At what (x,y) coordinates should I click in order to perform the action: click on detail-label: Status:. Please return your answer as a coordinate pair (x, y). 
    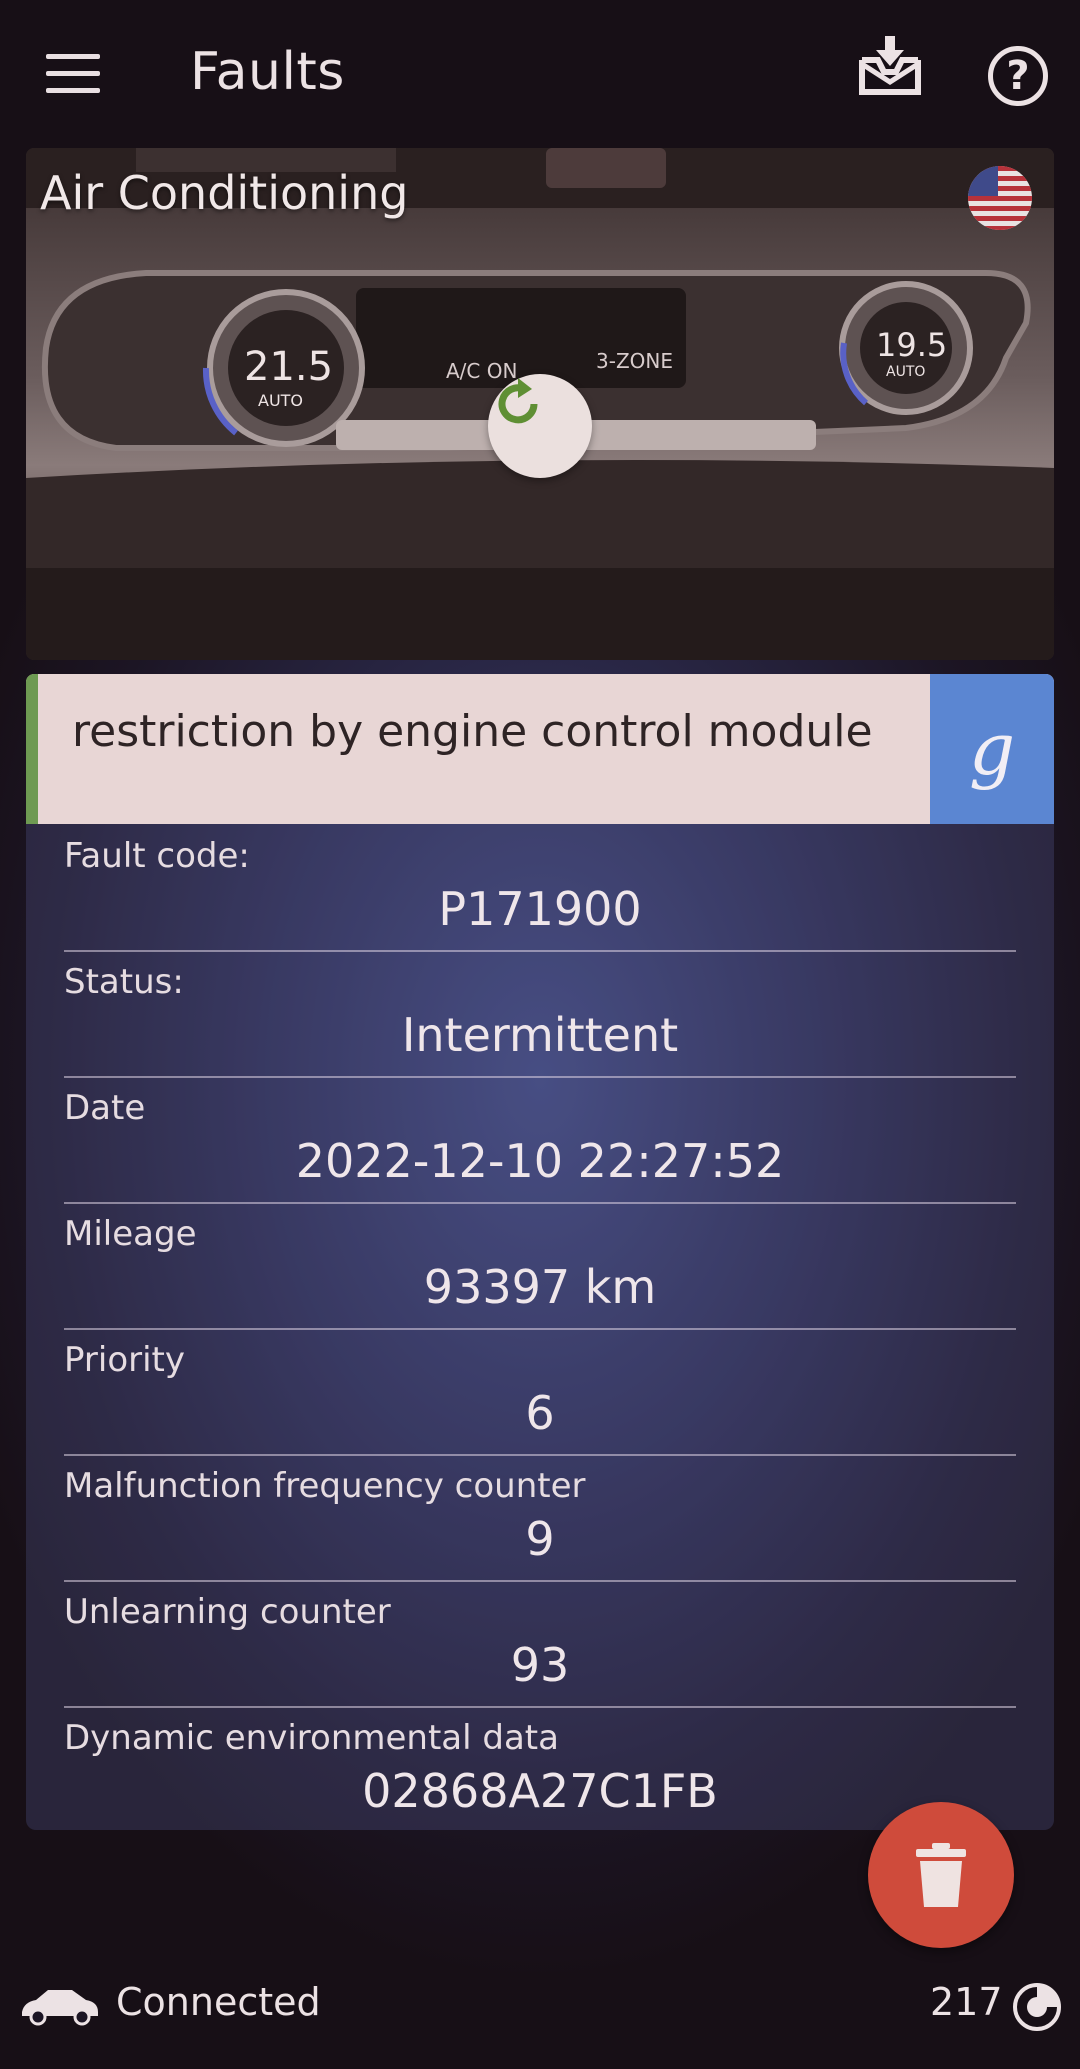
    Looking at the image, I should click on (124, 982).